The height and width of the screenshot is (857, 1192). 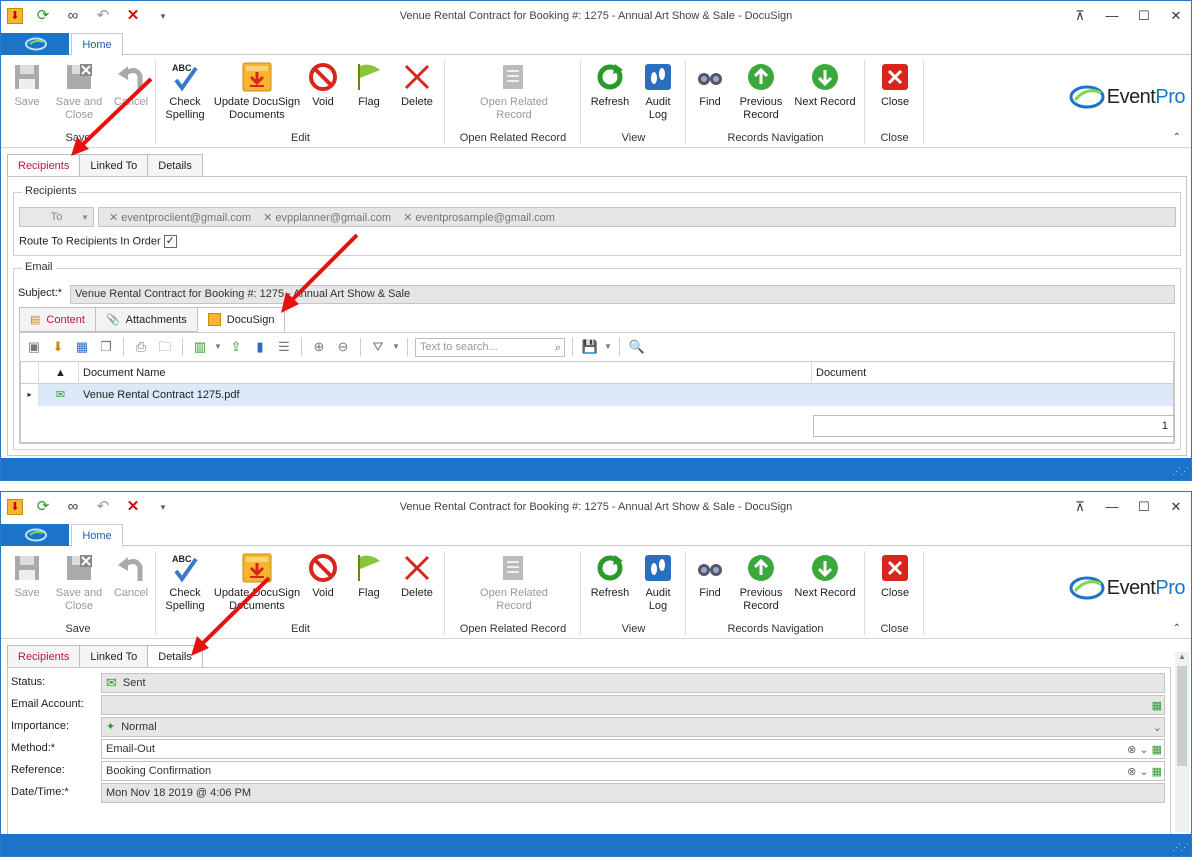 I want to click on search-icon: ⌕, so click(x=558, y=348).